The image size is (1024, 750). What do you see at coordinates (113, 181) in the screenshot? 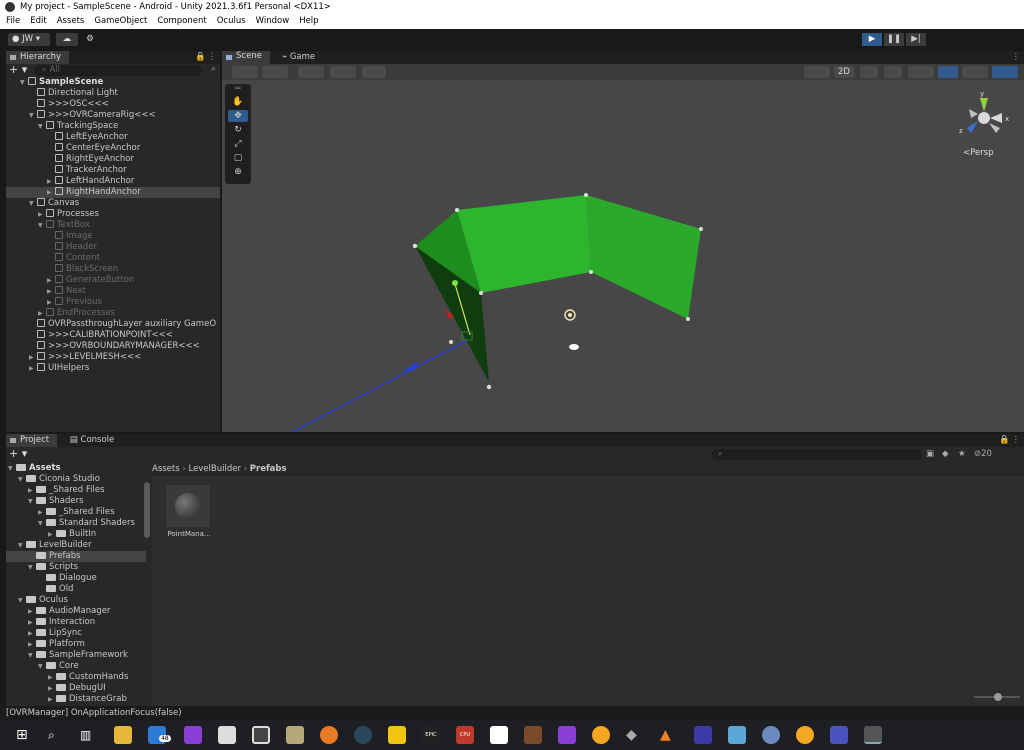
I see `hierarchy-item: ▶ LeftHandAnchor` at bounding box center [113, 181].